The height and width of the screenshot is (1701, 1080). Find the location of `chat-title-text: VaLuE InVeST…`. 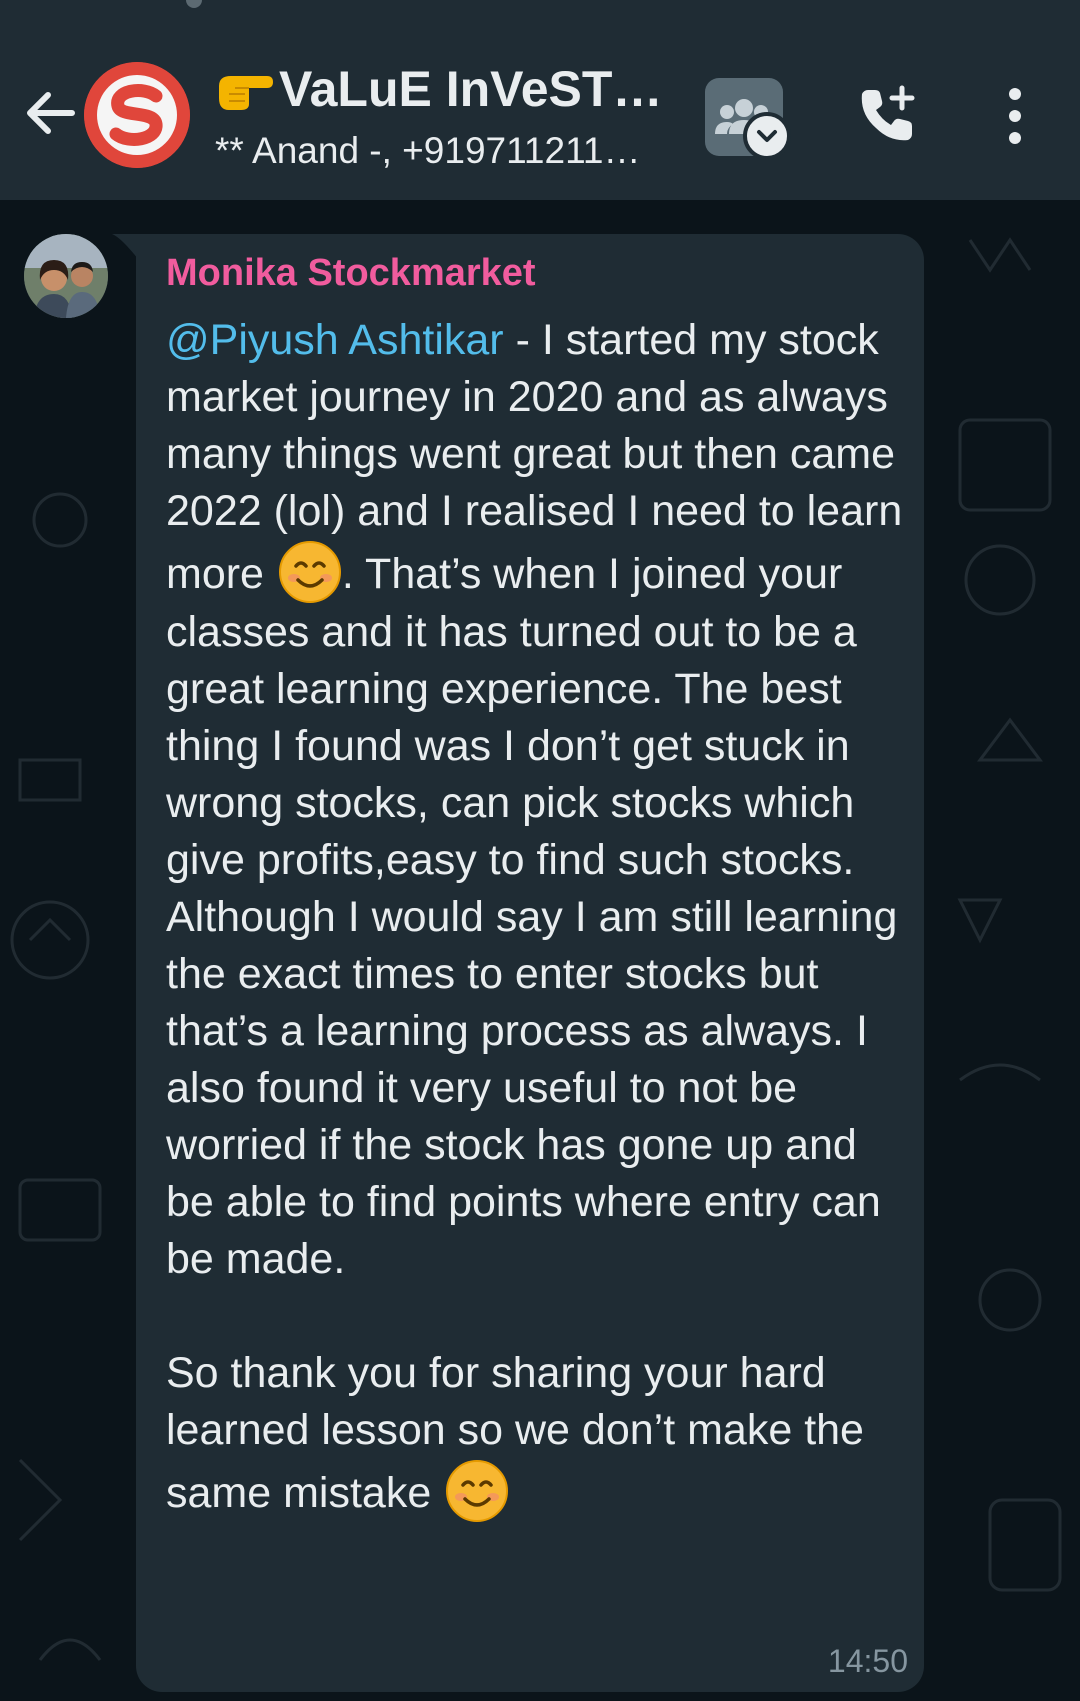

chat-title-text: VaLuE InVeST… is located at coordinates (471, 89).